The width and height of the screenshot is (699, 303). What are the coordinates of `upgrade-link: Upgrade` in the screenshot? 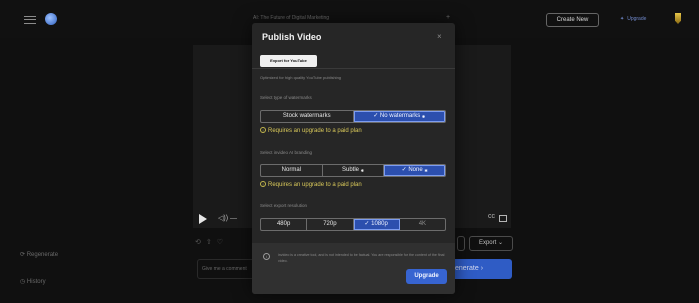 It's located at (633, 19).